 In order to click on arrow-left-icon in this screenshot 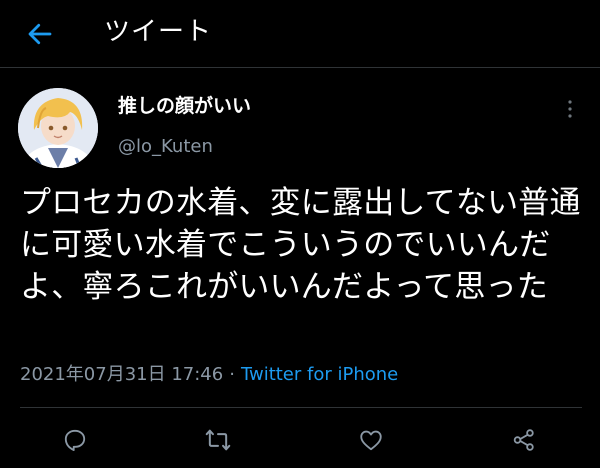, I will do `click(40, 34)`.